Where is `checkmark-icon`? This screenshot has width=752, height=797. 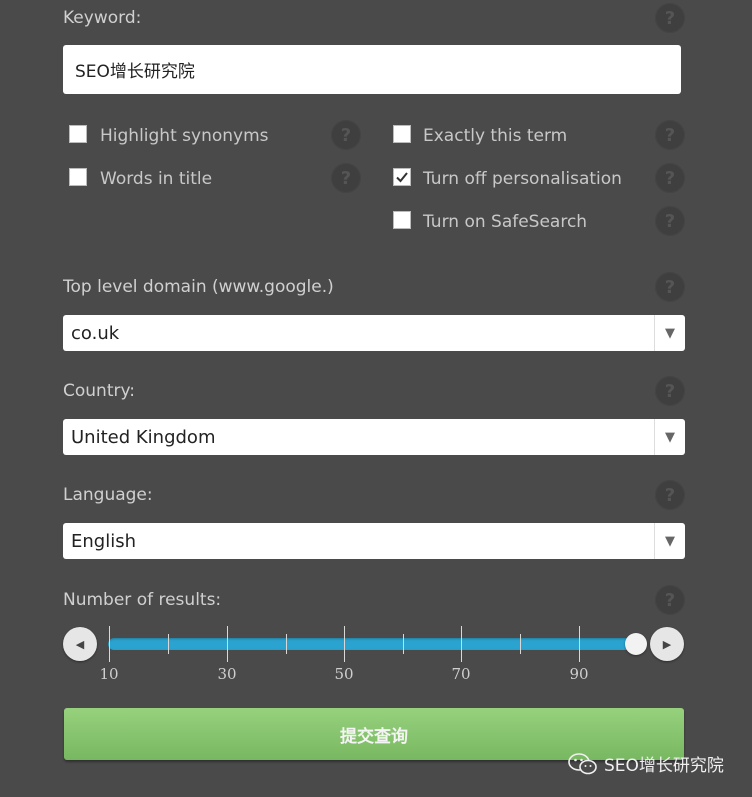 checkmark-icon is located at coordinates (402, 177).